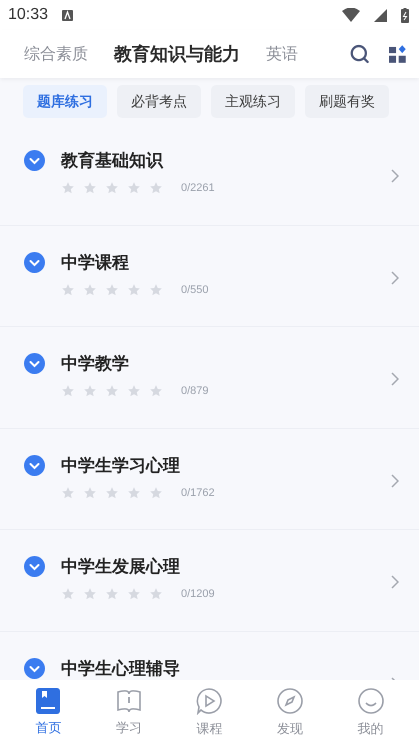  I want to click on progress-count: 0/550, so click(195, 290).